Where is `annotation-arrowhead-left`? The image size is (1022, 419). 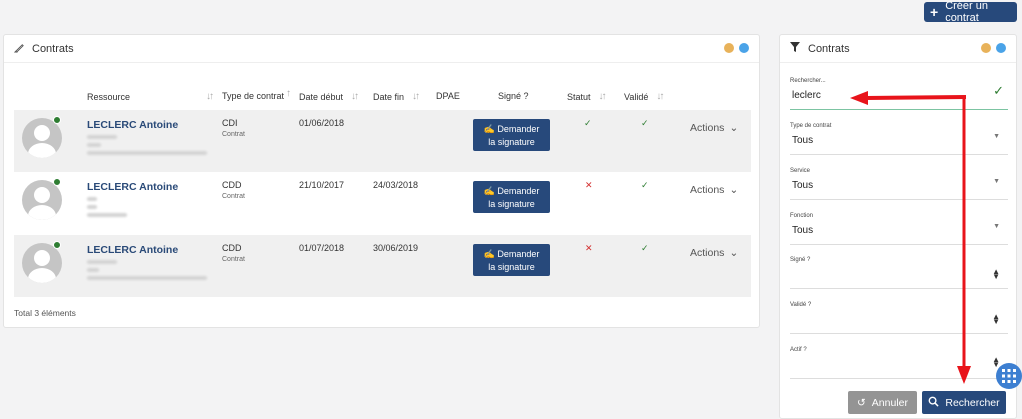
annotation-arrowhead-left is located at coordinates (859, 98).